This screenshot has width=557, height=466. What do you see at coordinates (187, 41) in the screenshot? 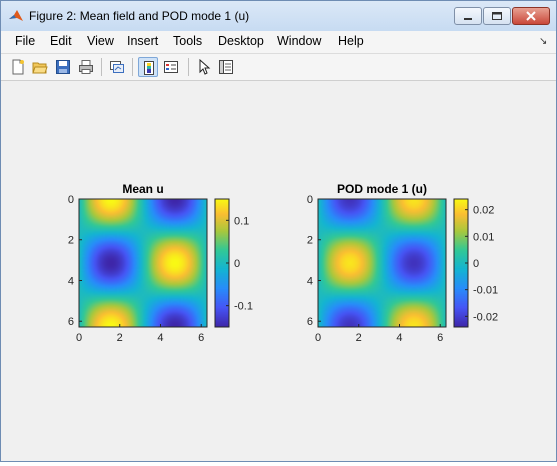
I see `menu-tools: Tools` at bounding box center [187, 41].